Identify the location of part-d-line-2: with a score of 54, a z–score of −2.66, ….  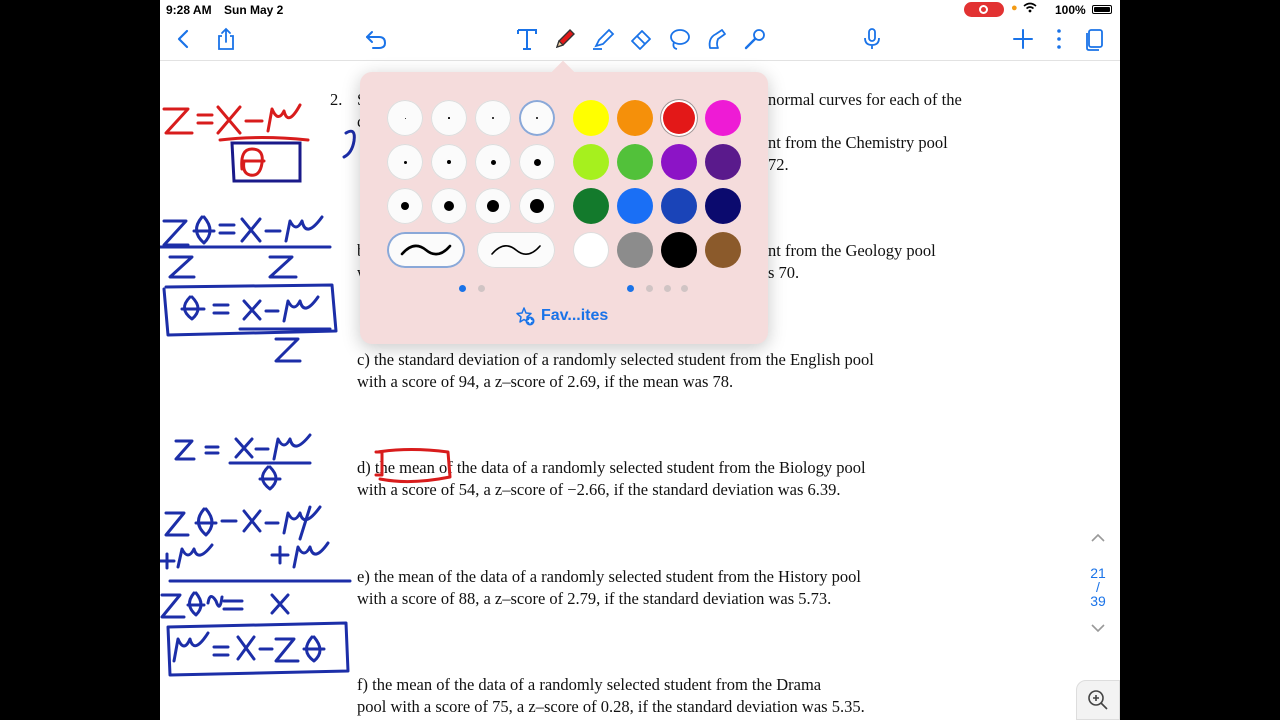
(599, 489).